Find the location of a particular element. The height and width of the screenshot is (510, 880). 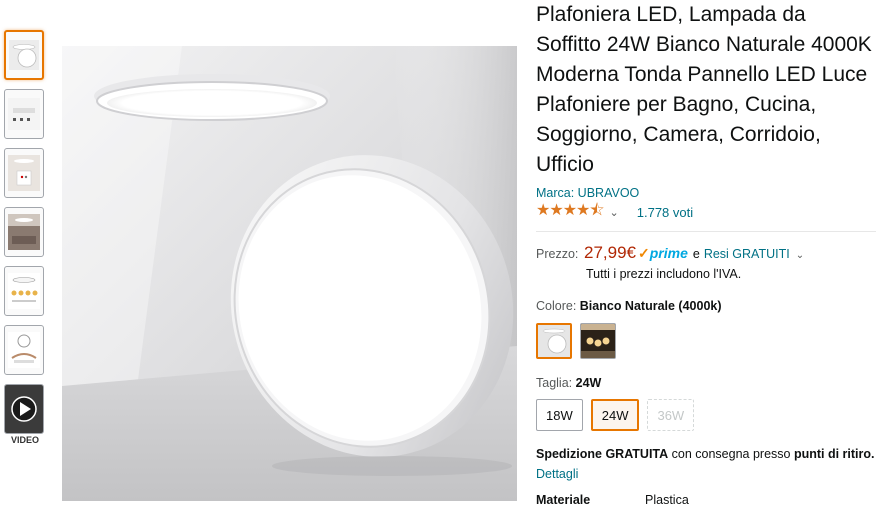

color-row: Colore: Bianco Naturale (4000k) is located at coordinates (706, 306).